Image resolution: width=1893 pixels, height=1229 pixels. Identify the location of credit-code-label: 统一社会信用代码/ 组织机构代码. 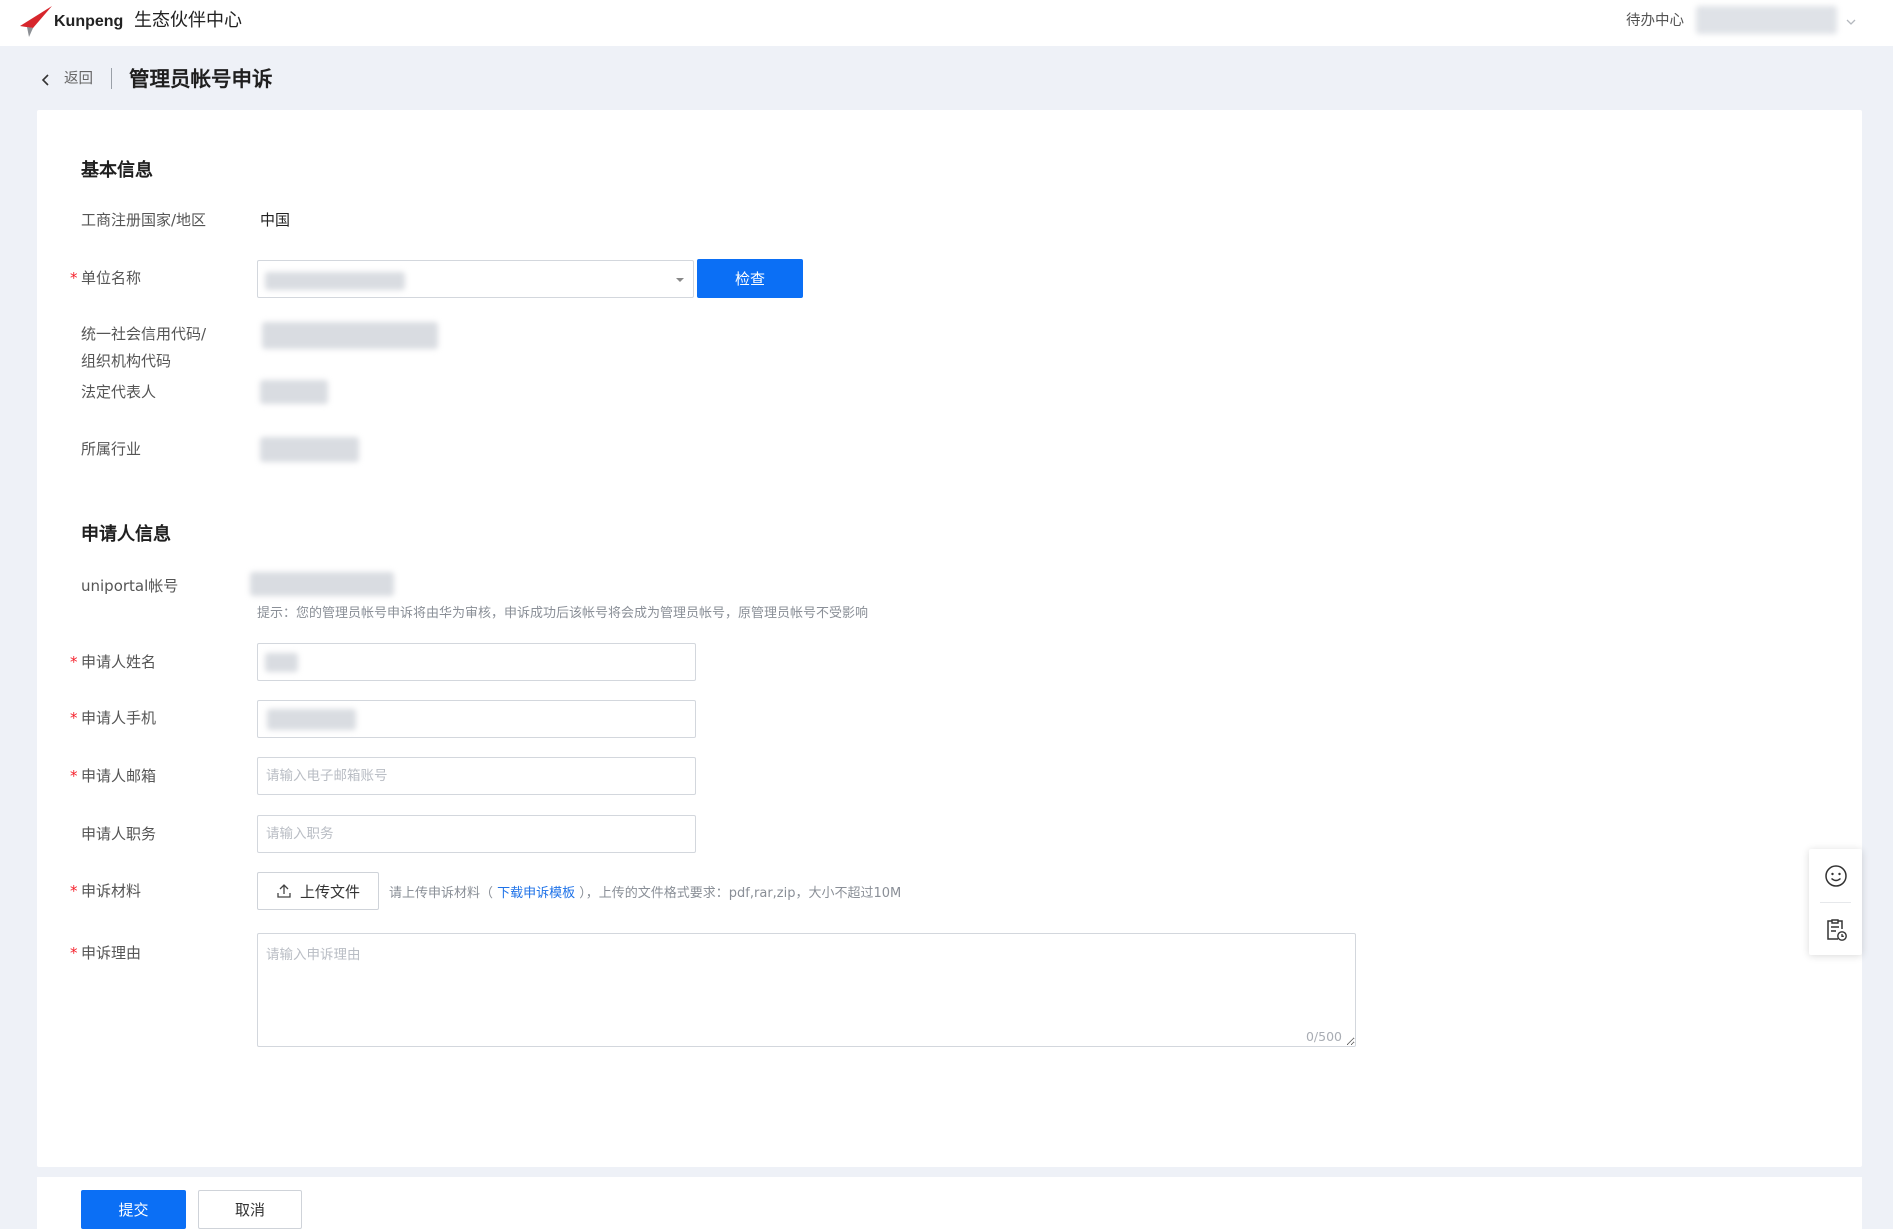
(143, 348).